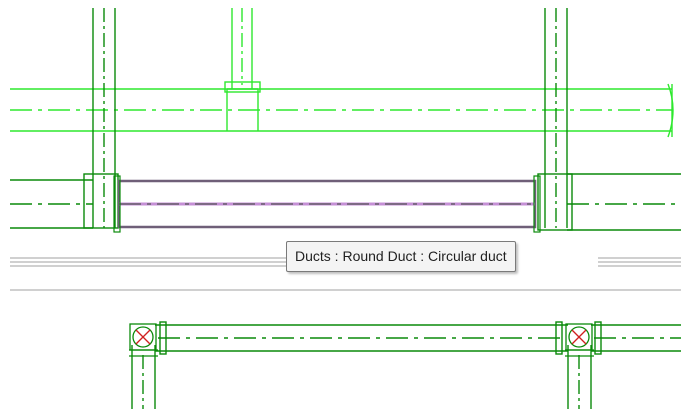 This screenshot has height=409, width=681. Describe the element at coordinates (401, 256) in the screenshot. I see `element-tooltip: Ducts : Round Duct : Circular duct` at that location.